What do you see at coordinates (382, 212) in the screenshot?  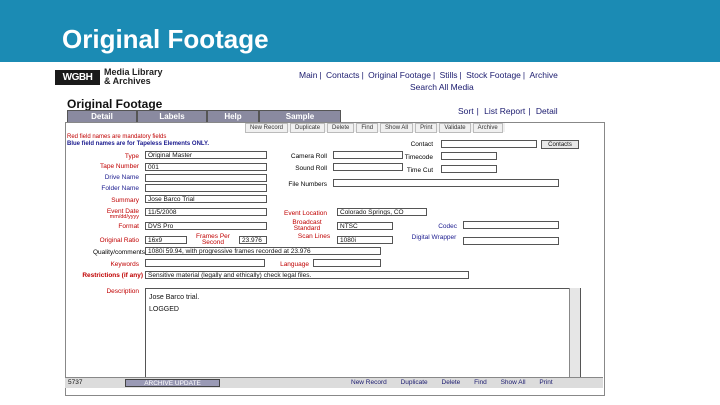 I see `event-location-field: Colorado Springs, CO` at bounding box center [382, 212].